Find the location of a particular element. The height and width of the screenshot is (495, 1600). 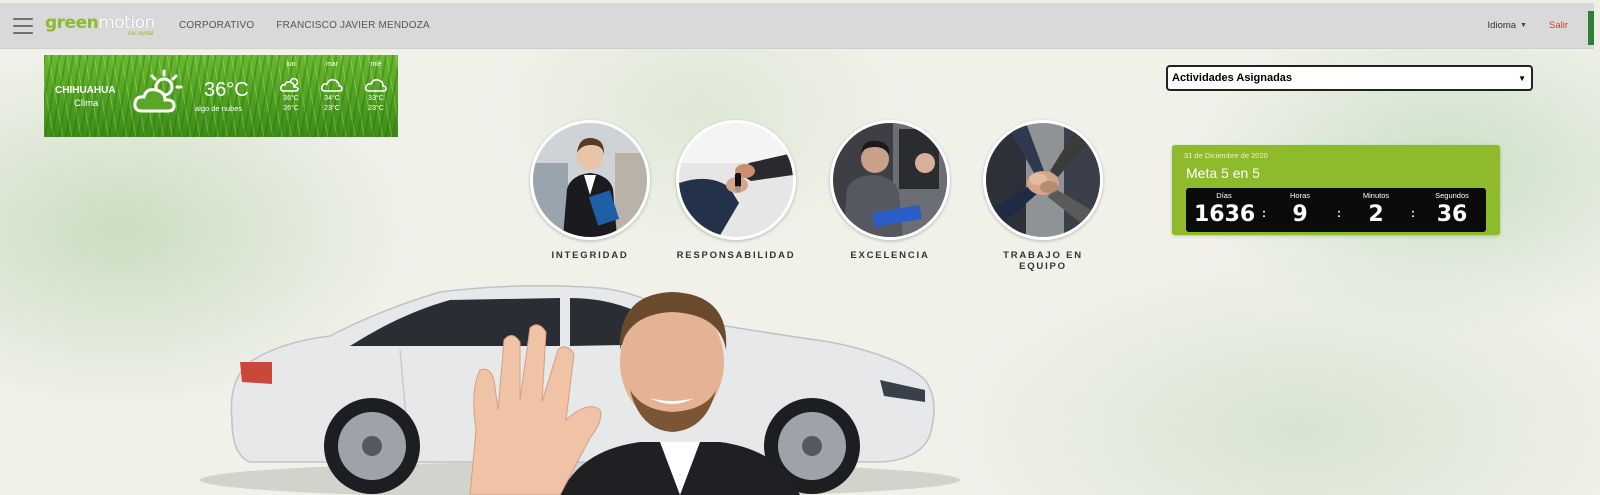

unit-label: Minutos is located at coordinates (1376, 195).